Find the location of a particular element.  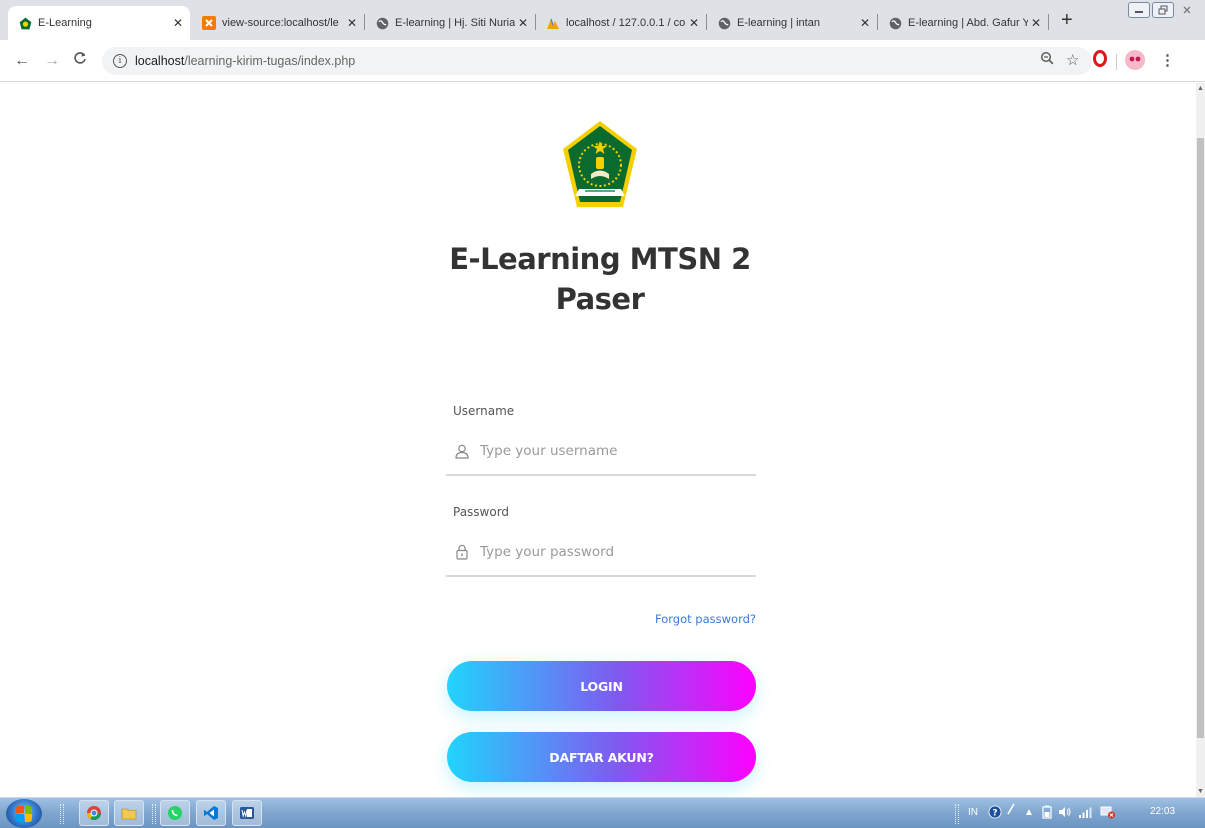

password-input is located at coordinates (610, 552).